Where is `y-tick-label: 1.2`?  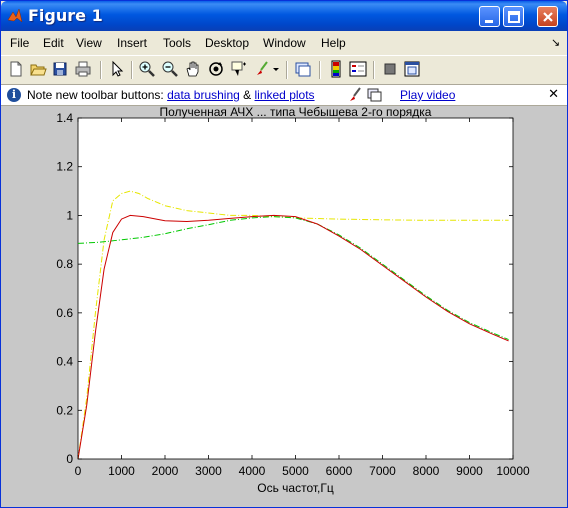
y-tick-label: 1.2 is located at coordinates (64, 167).